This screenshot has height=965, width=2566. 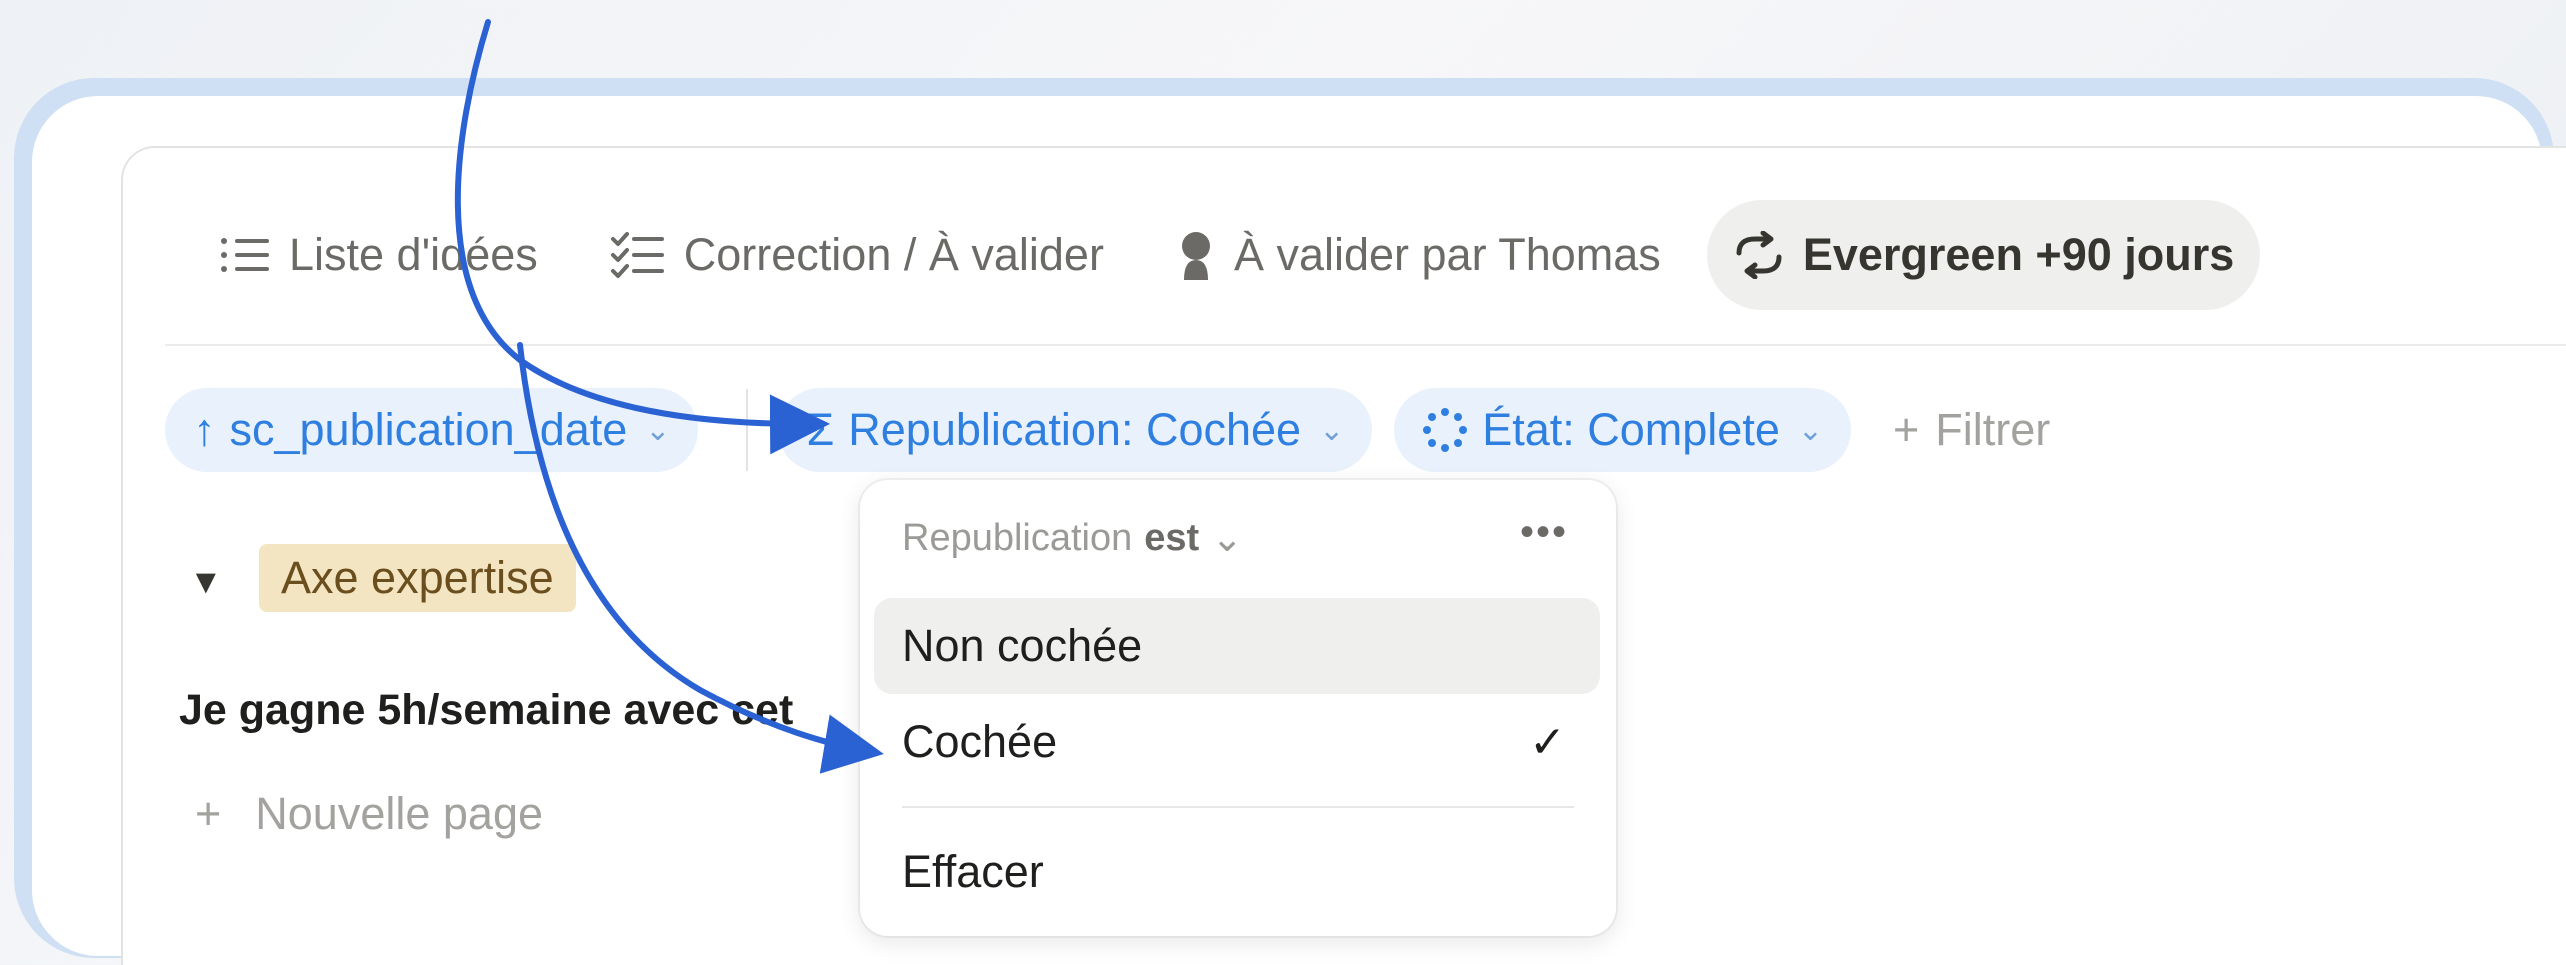 What do you see at coordinates (428, 429) in the screenshot?
I see `sort-label: sc_publication_date` at bounding box center [428, 429].